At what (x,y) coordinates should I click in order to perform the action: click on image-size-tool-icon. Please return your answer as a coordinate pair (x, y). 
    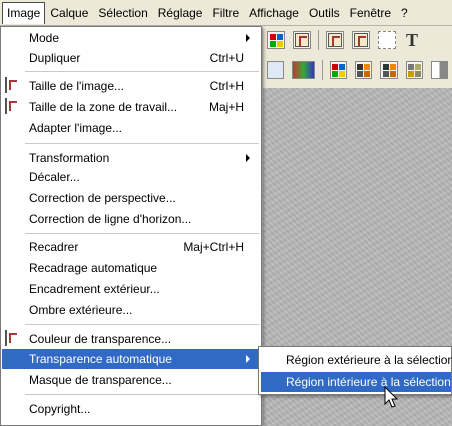
    Looking at the image, I should click on (302, 40).